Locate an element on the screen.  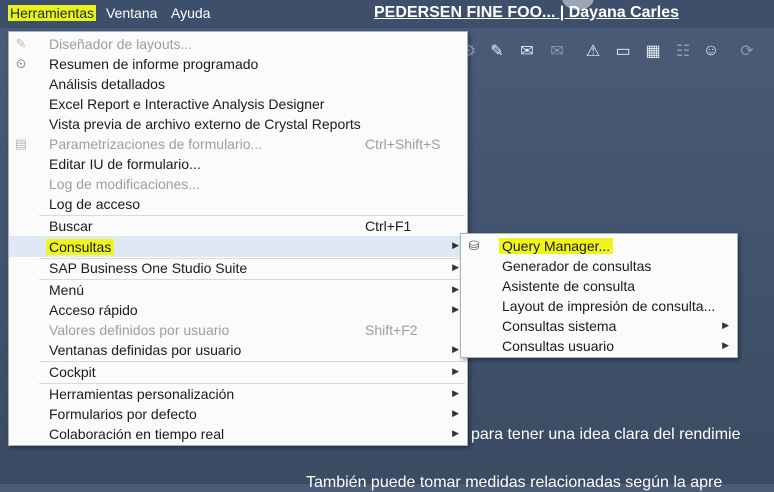
menu-ayuda: Ayuda is located at coordinates (190, 13).